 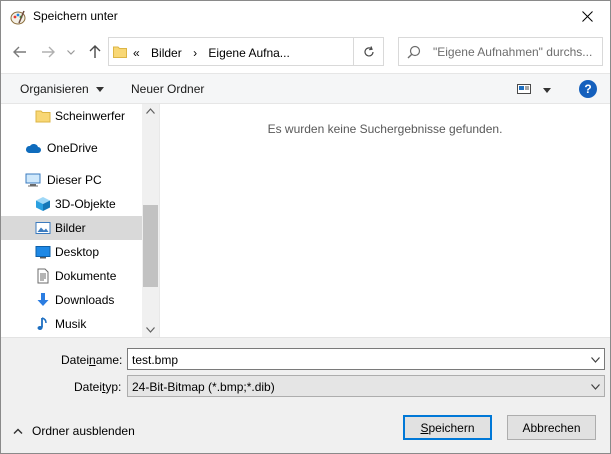 What do you see at coordinates (516, 52) in the screenshot?
I see `search-input` at bounding box center [516, 52].